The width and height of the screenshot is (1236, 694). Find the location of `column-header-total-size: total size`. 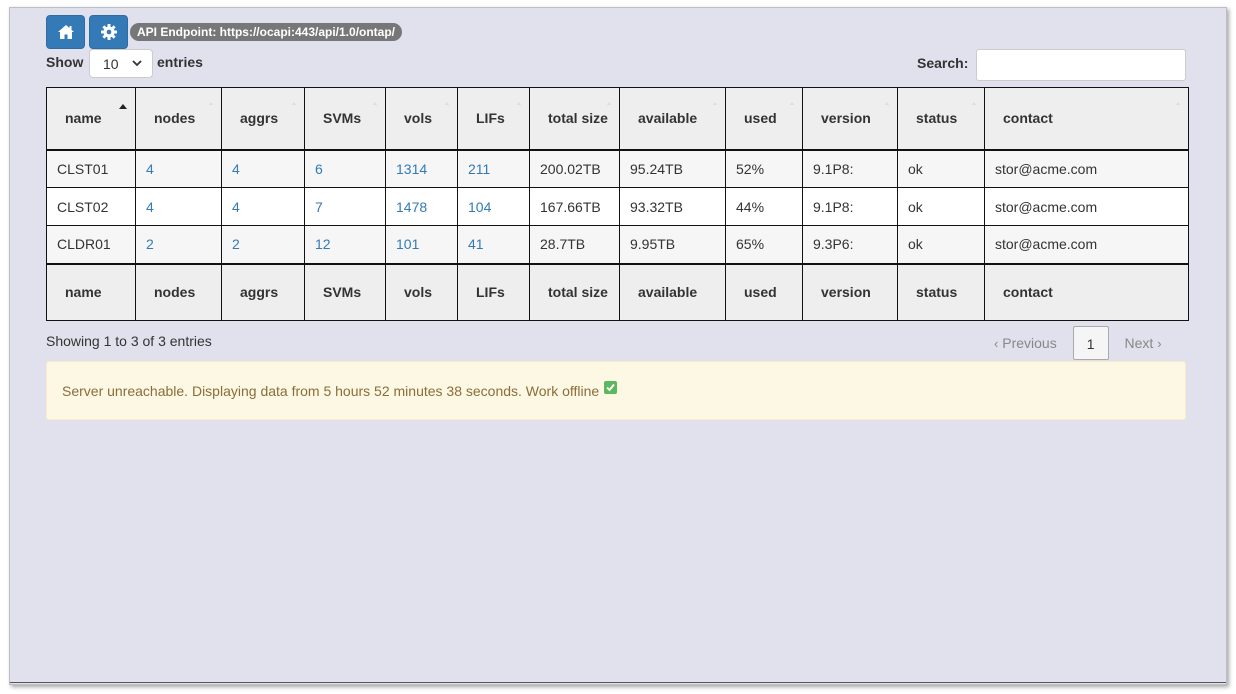

column-header-total-size: total size is located at coordinates (574, 119).